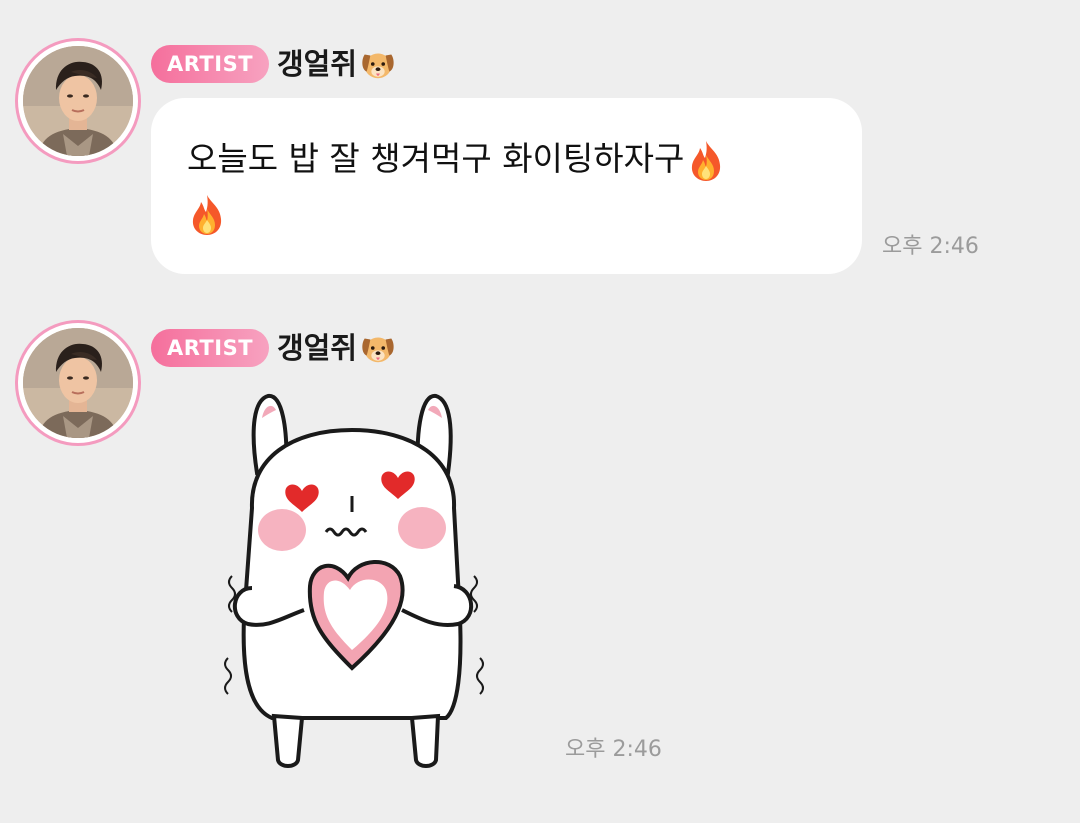 Image resolution: width=1080 pixels, height=823 pixels. Describe the element at coordinates (436, 158) in the screenshot. I see `message-text-content: 오늘도 밥 잘 챙겨먹구 화이팅하자구` at that location.